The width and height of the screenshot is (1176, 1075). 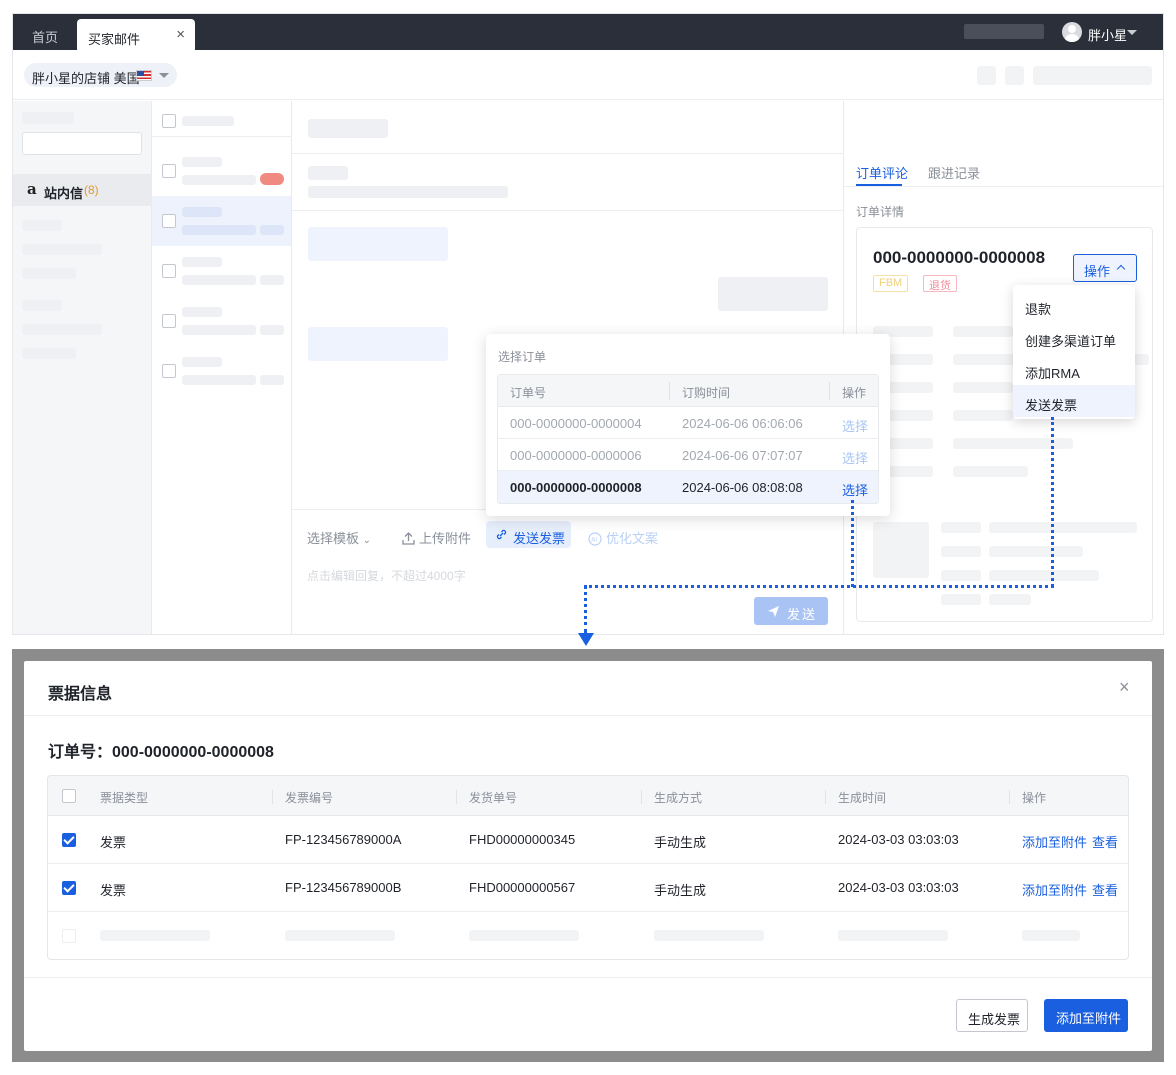 I want to click on sidebar-search-input, so click(x=82, y=143).